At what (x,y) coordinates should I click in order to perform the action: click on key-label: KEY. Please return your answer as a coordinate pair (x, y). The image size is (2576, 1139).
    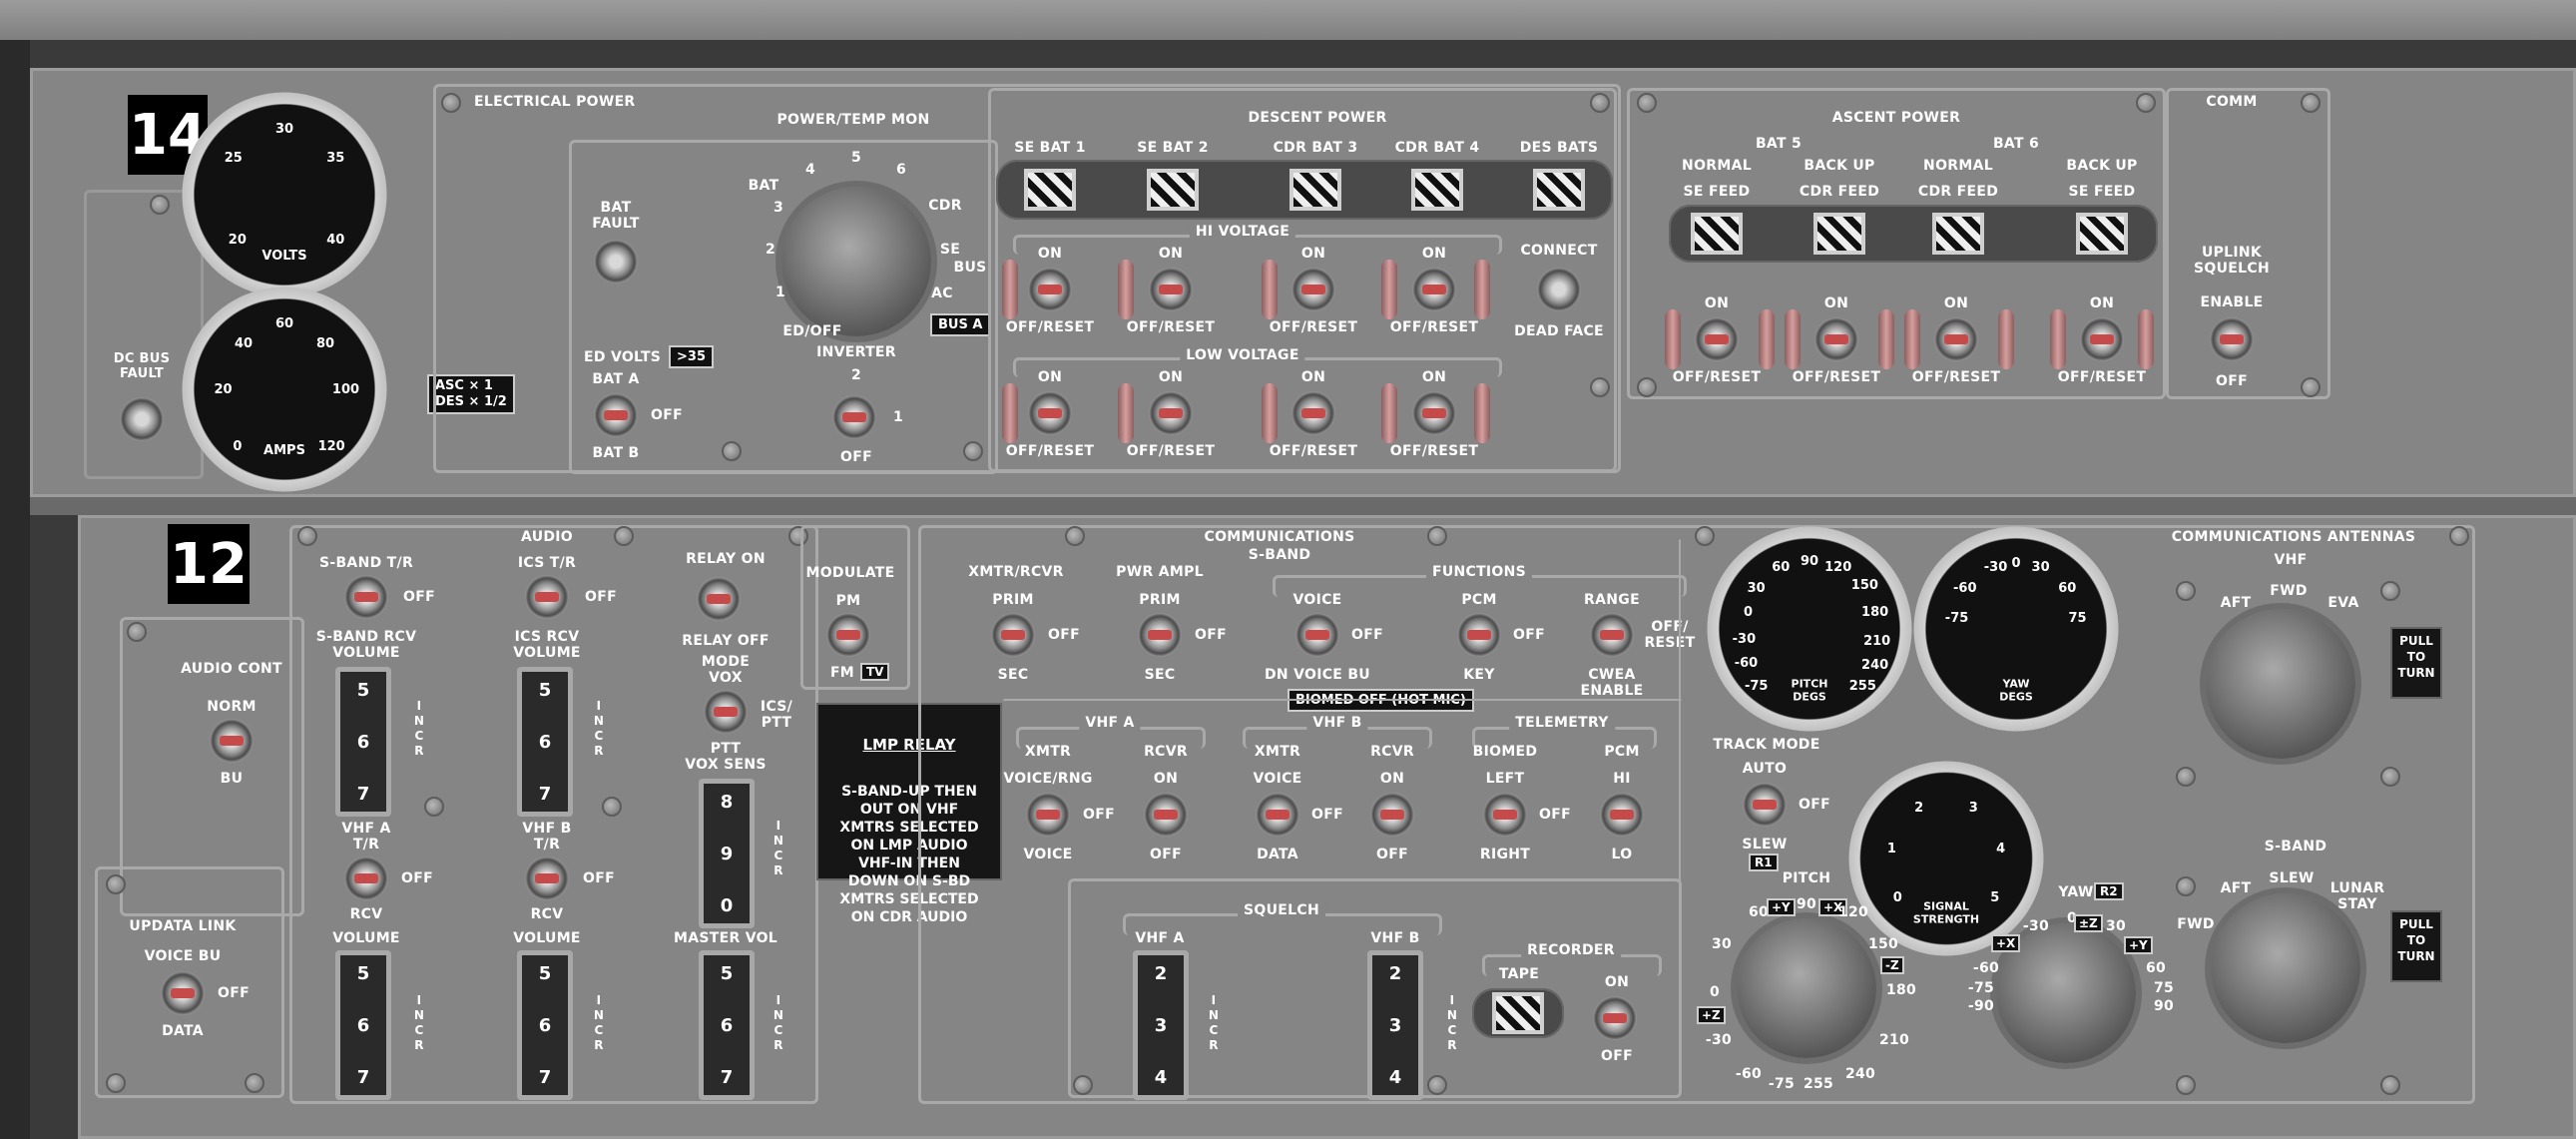
    Looking at the image, I should click on (1479, 675).